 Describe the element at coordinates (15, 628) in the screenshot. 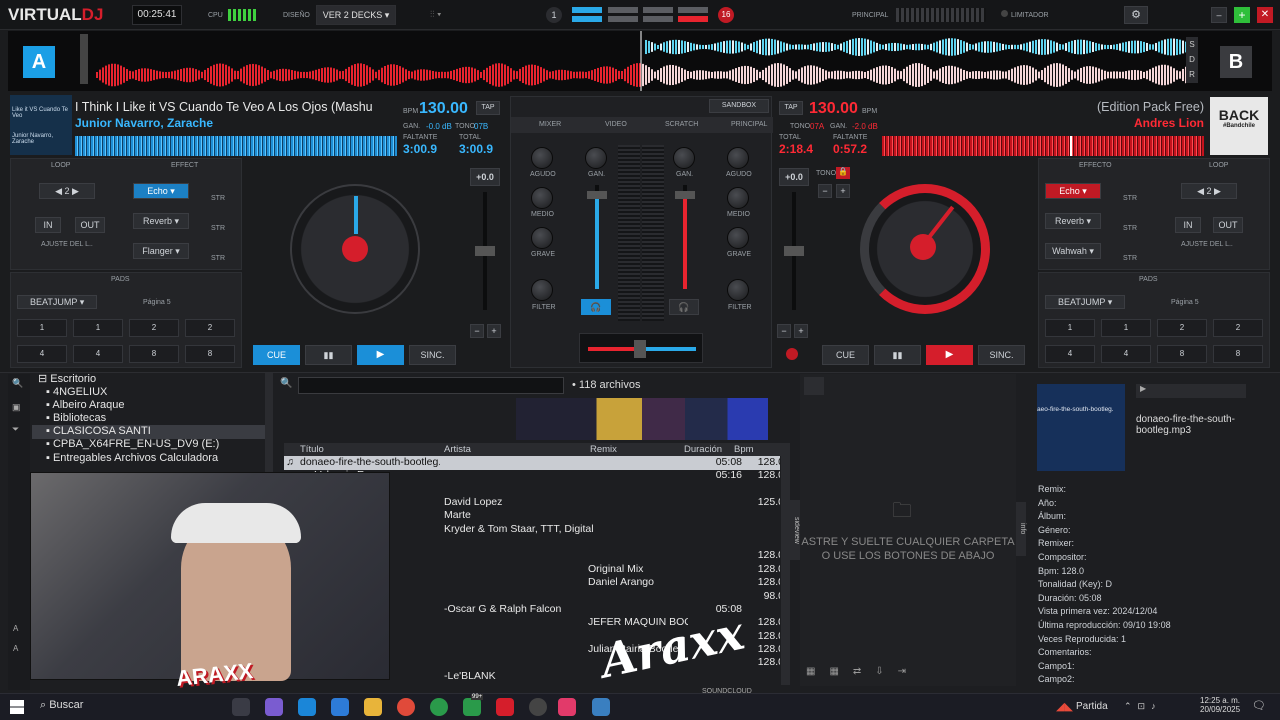

I see `font-size-icon: A` at that location.